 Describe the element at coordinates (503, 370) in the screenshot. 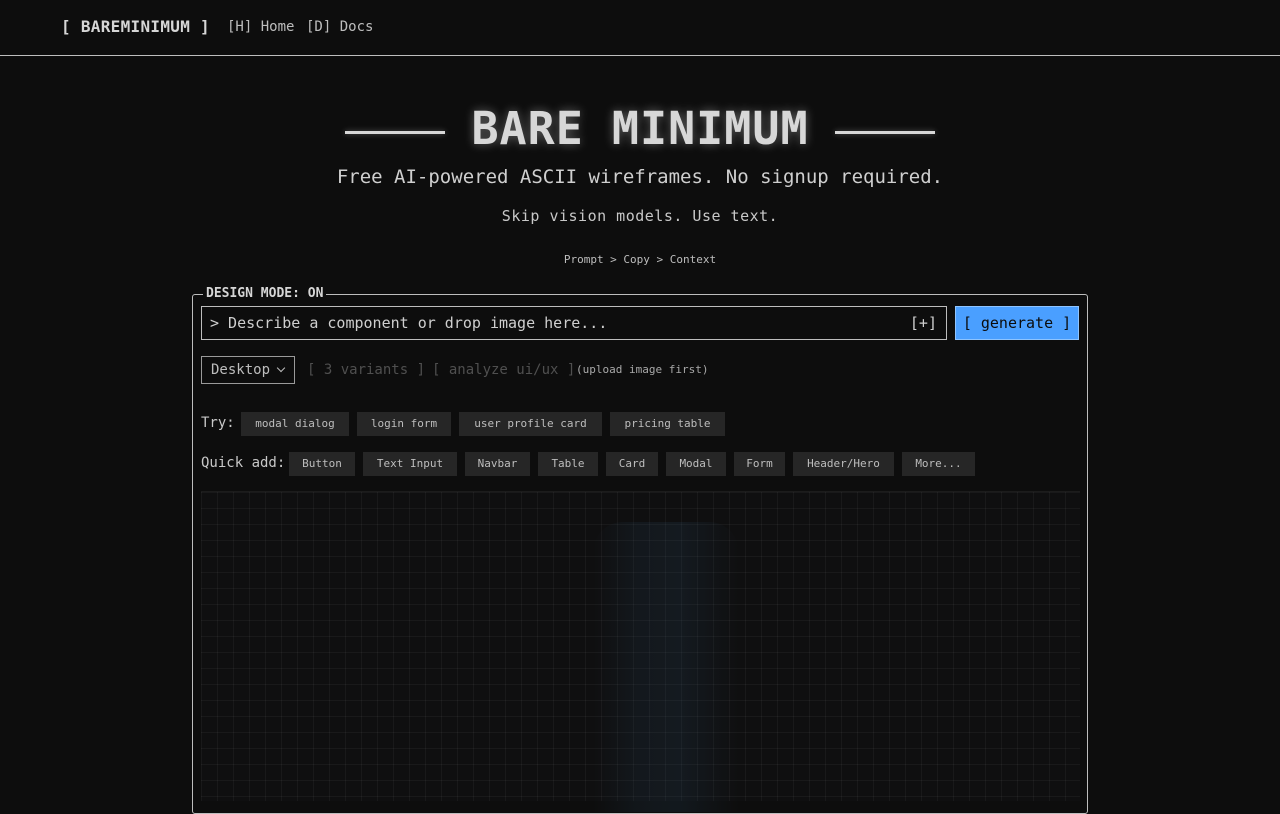

I see `analyze-ui-button: [ analyze ui/ux ]` at that location.